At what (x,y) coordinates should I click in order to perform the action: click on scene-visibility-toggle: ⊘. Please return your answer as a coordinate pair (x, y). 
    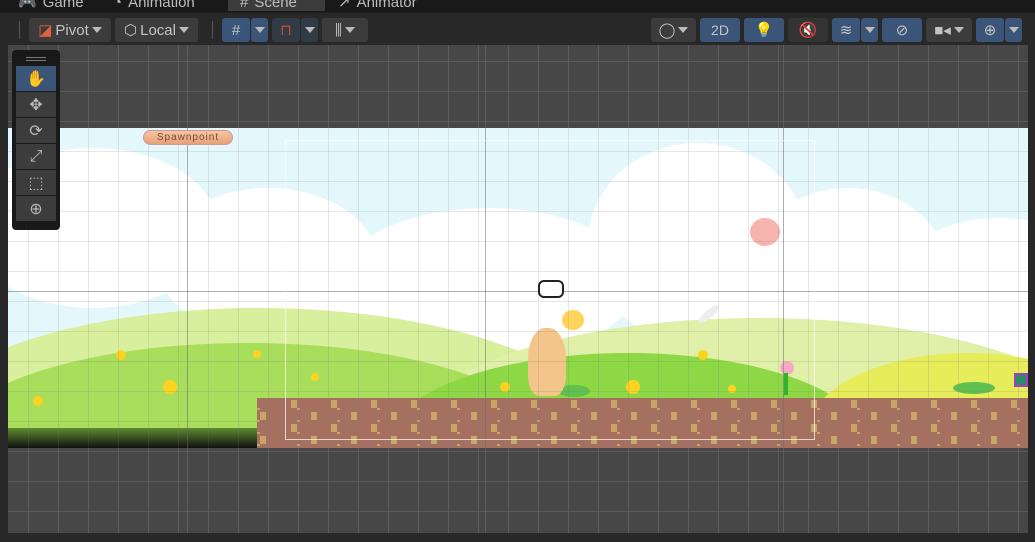
    Looking at the image, I should click on (902, 30).